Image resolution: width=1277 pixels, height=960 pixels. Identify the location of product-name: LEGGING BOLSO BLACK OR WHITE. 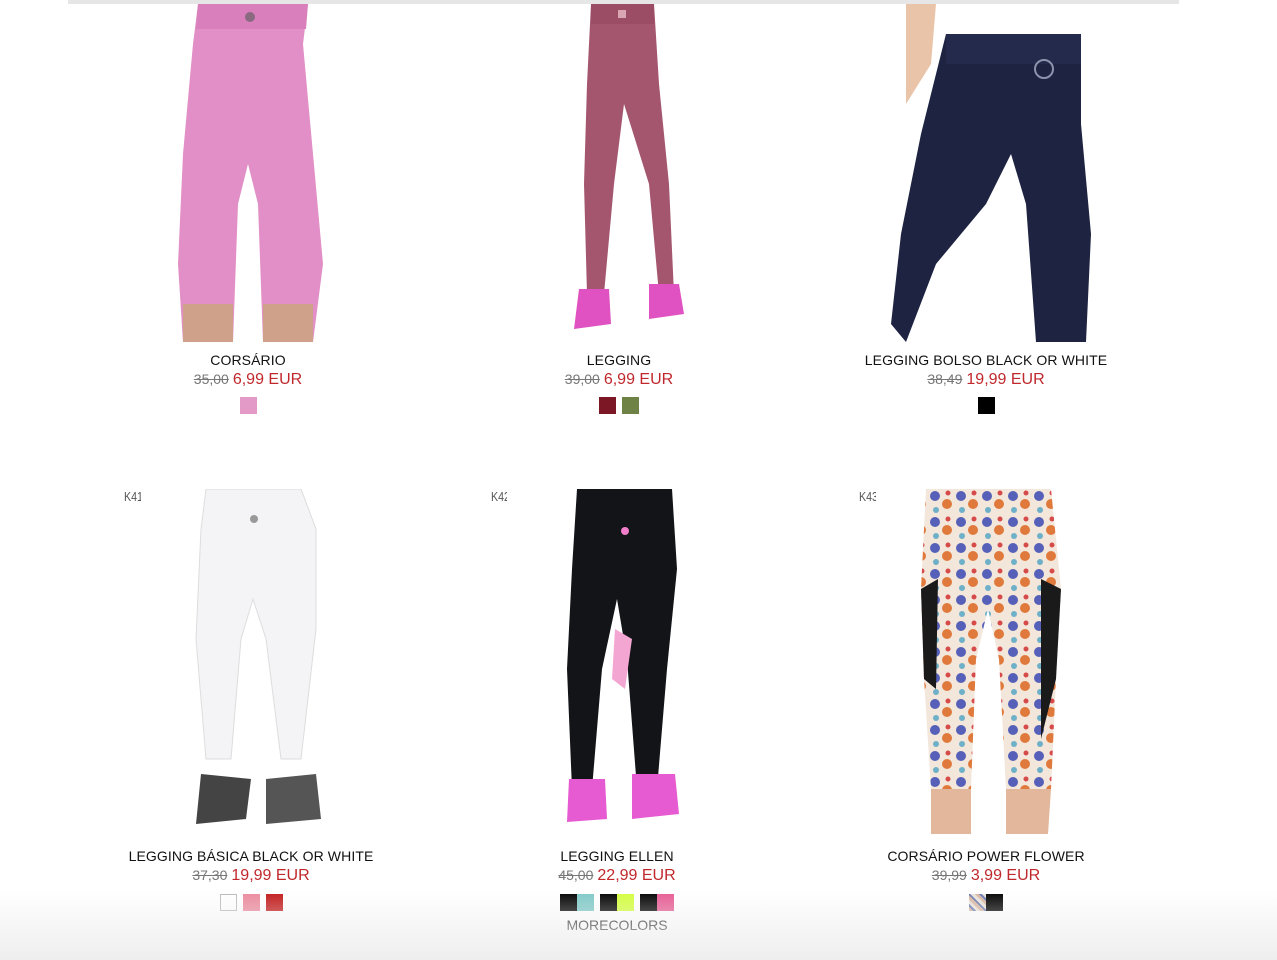
(986, 360).